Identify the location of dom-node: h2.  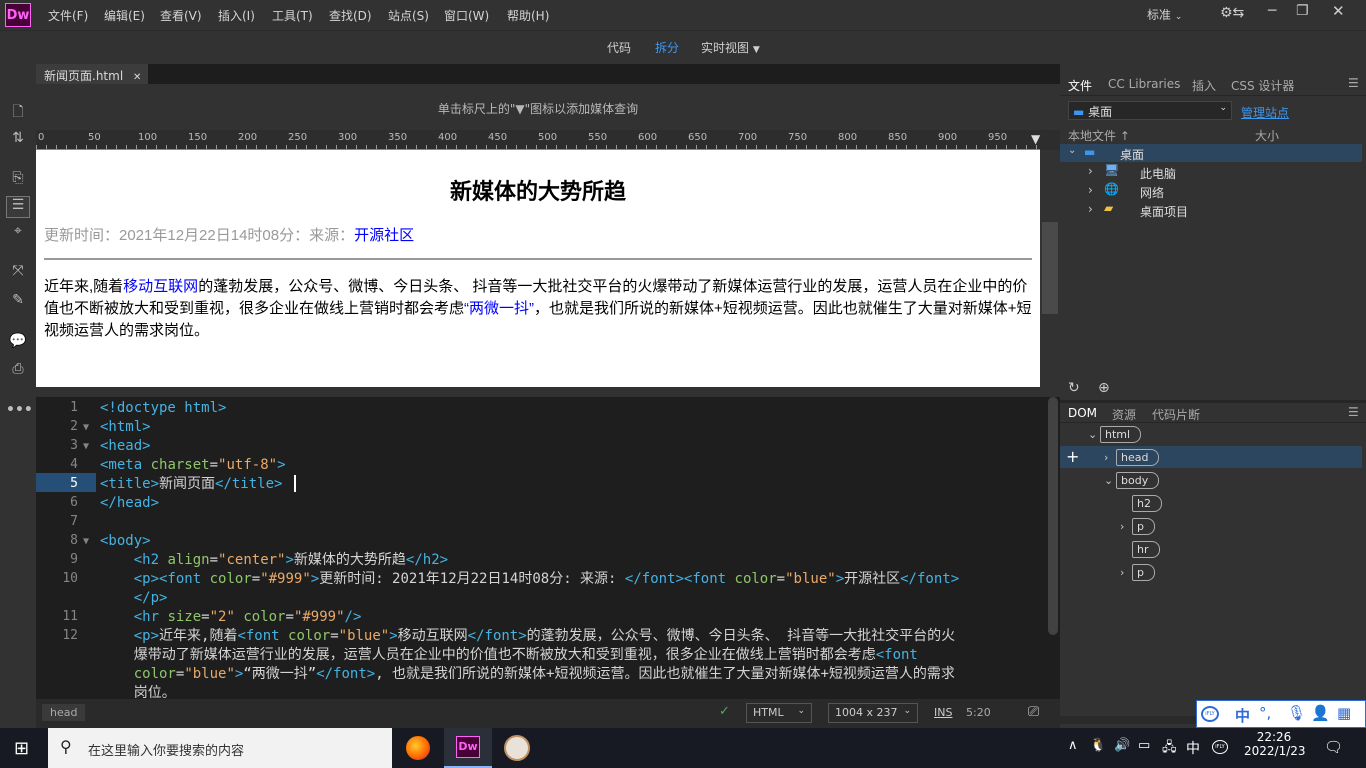
(1147, 503).